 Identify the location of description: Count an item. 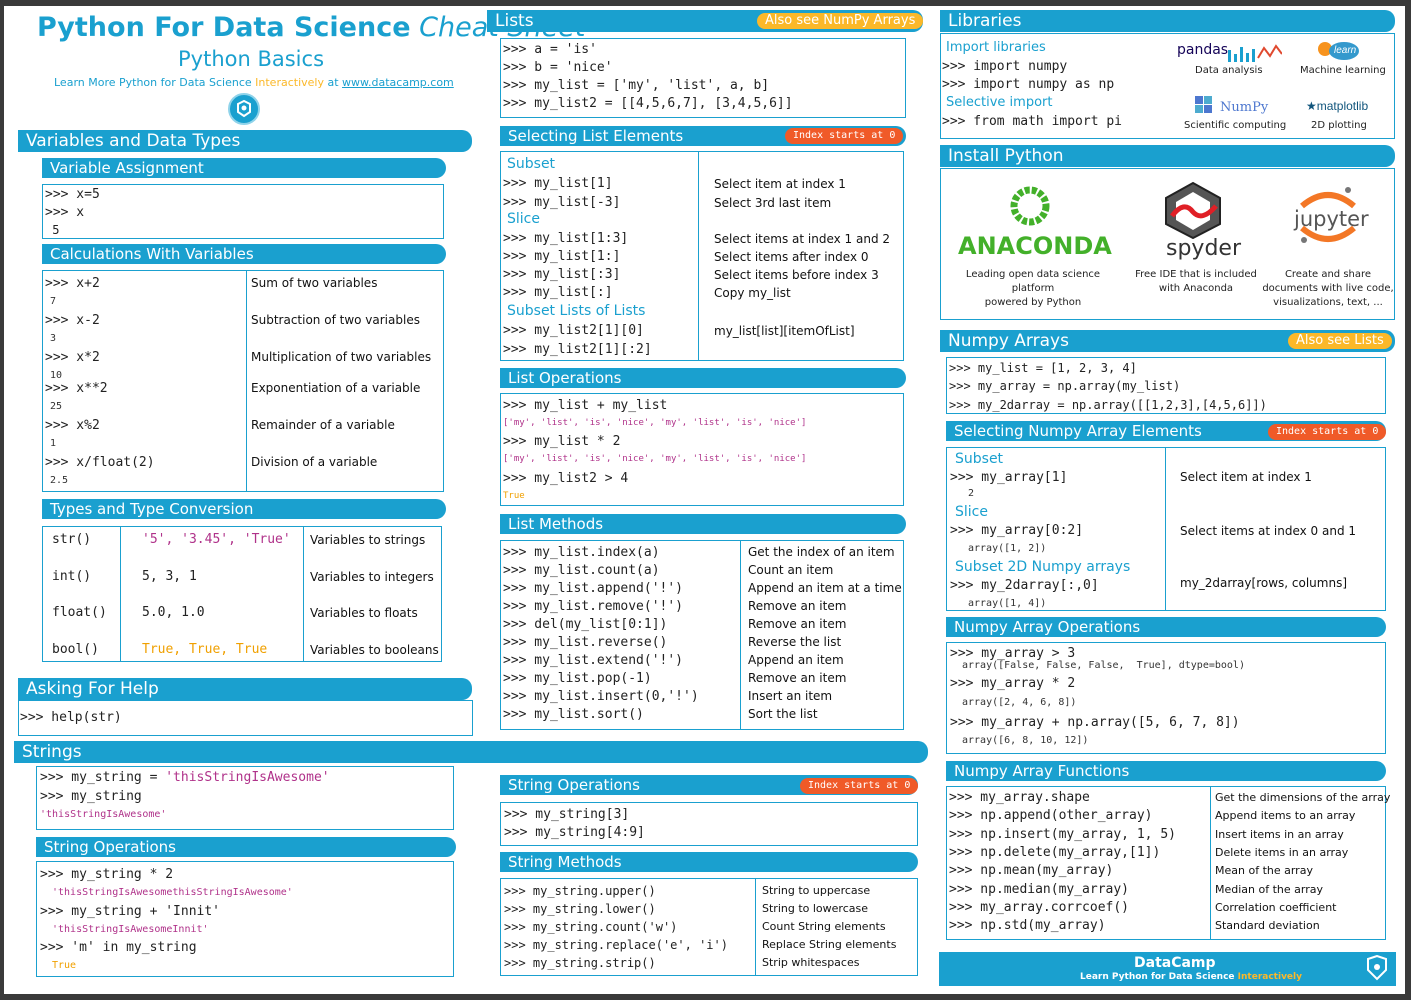
(791, 570).